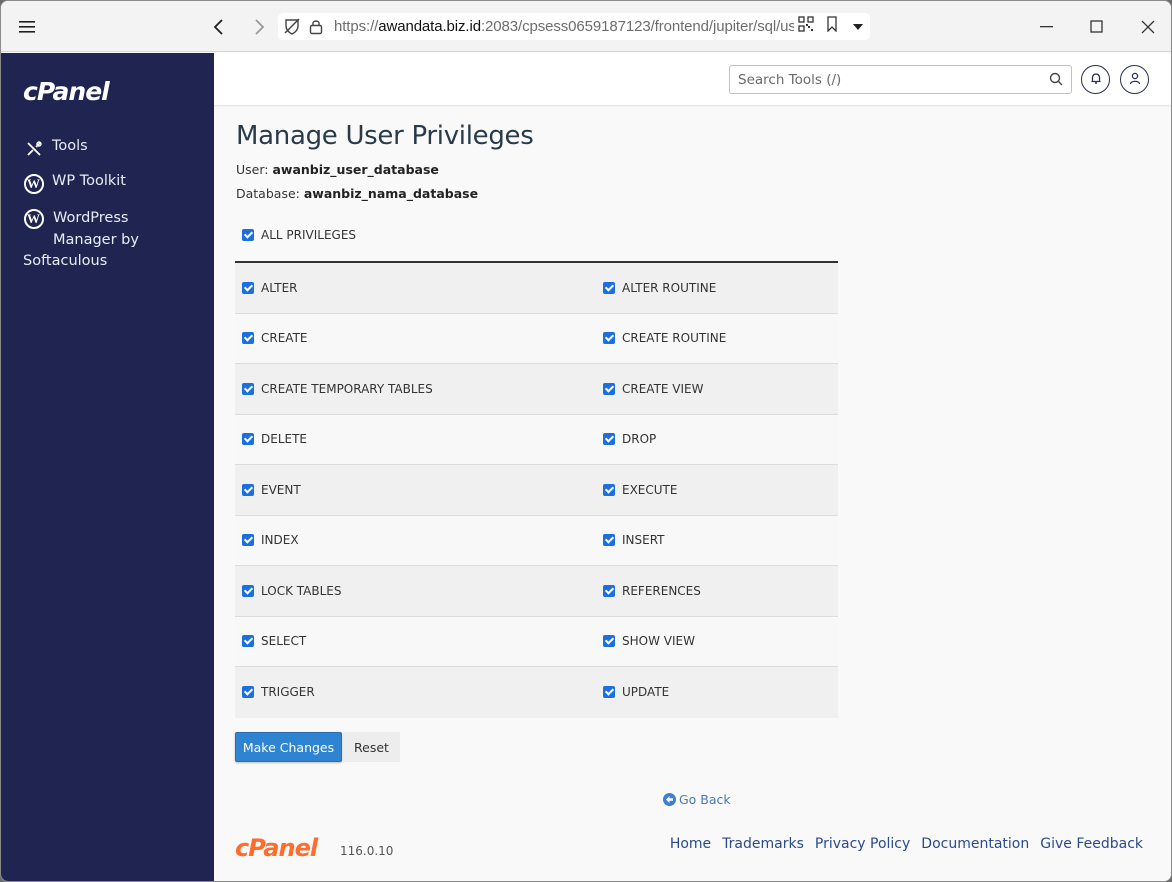 This screenshot has height=882, width=1172. What do you see at coordinates (652, 591) in the screenshot?
I see `privilege-checkbox: REFERENCES` at bounding box center [652, 591].